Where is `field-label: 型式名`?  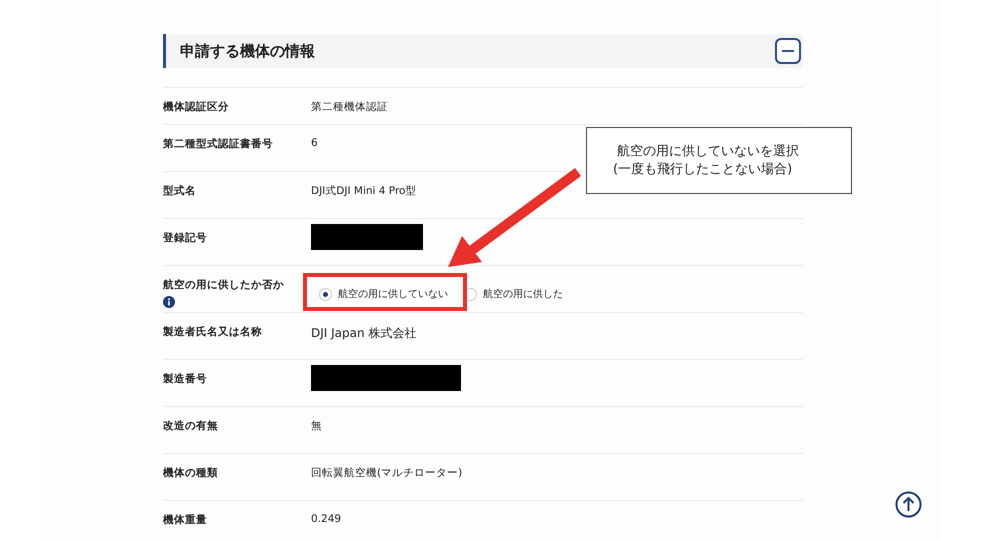
field-label: 型式名 is located at coordinates (179, 191).